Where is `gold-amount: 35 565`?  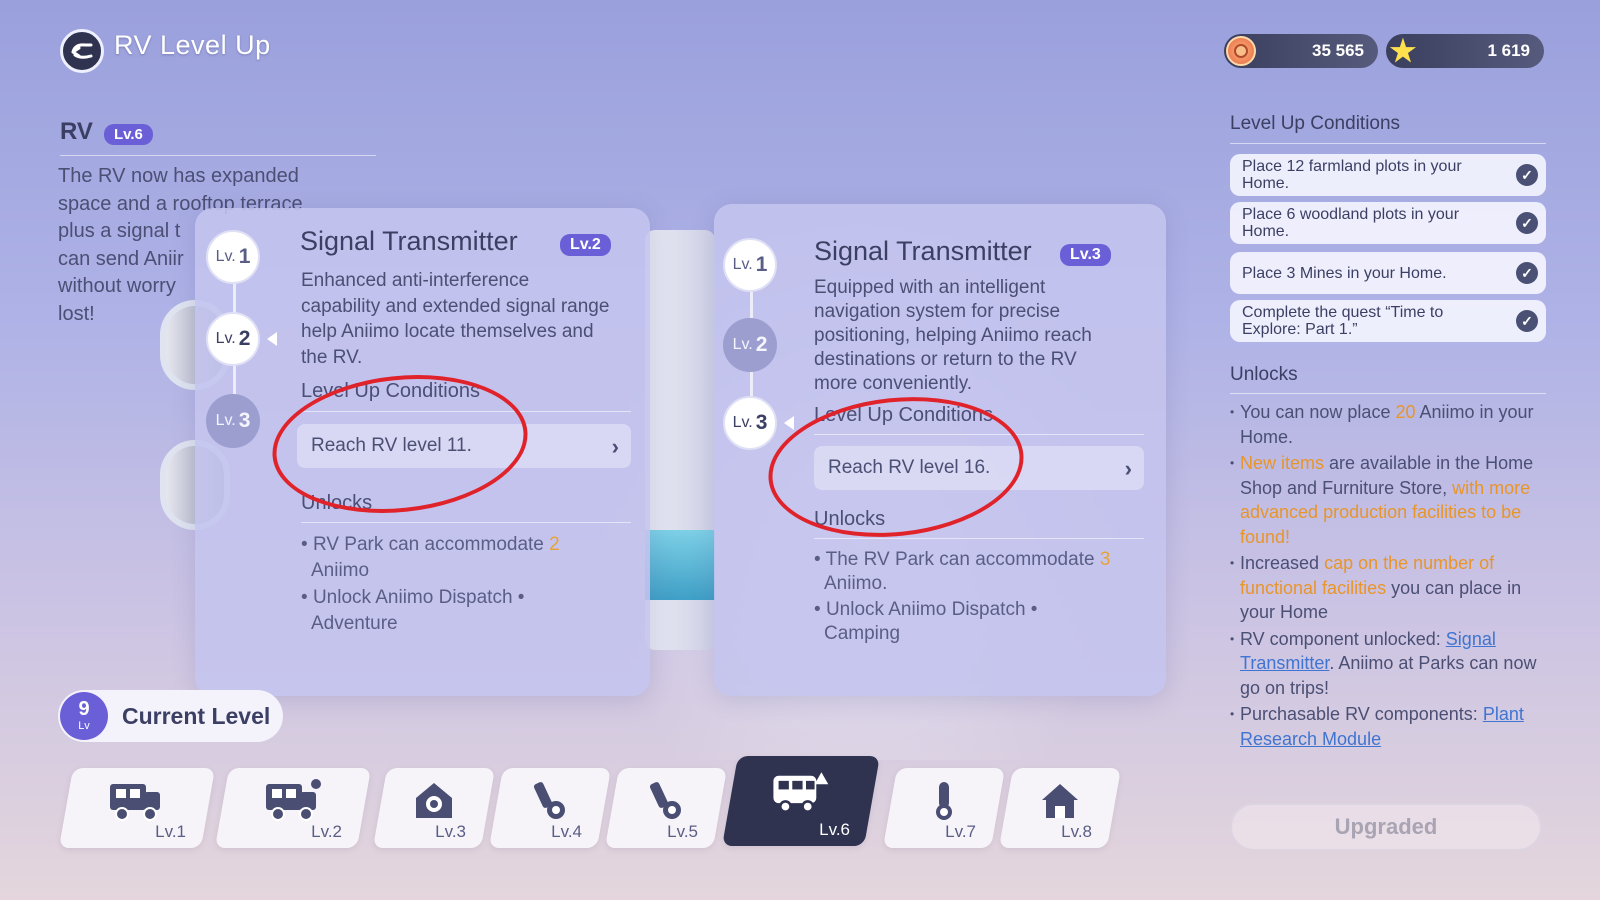
gold-amount: 35 565 is located at coordinates (1338, 50).